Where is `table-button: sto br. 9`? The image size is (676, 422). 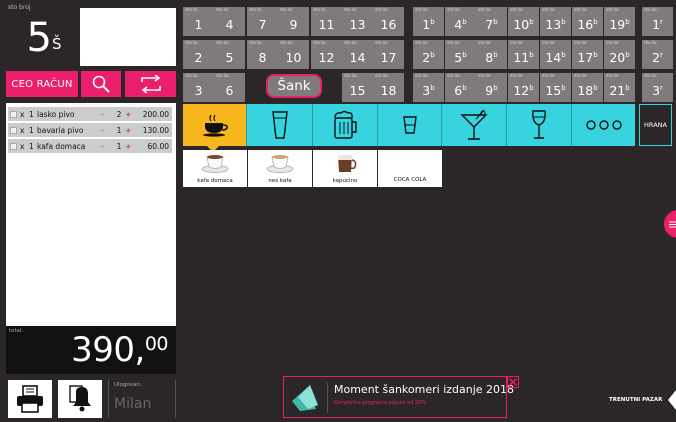
table-button: sto br. 9 is located at coordinates (293, 21).